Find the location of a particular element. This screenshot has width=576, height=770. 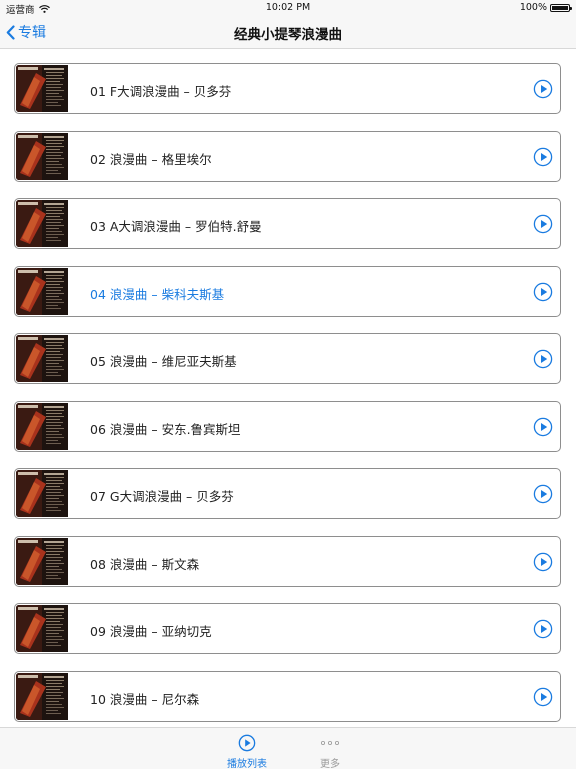

track-title: 07 G大调浪漫曲 – 贝多芬 is located at coordinates (162, 496).